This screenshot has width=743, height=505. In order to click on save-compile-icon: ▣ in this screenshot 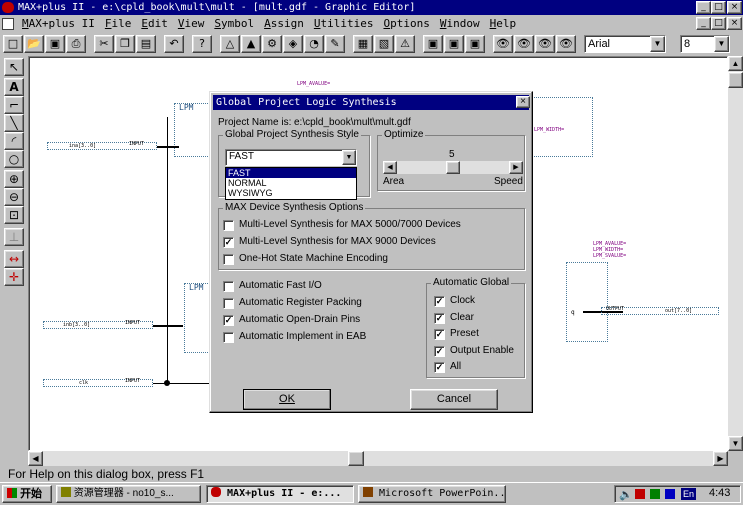, I will do `click(454, 44)`.